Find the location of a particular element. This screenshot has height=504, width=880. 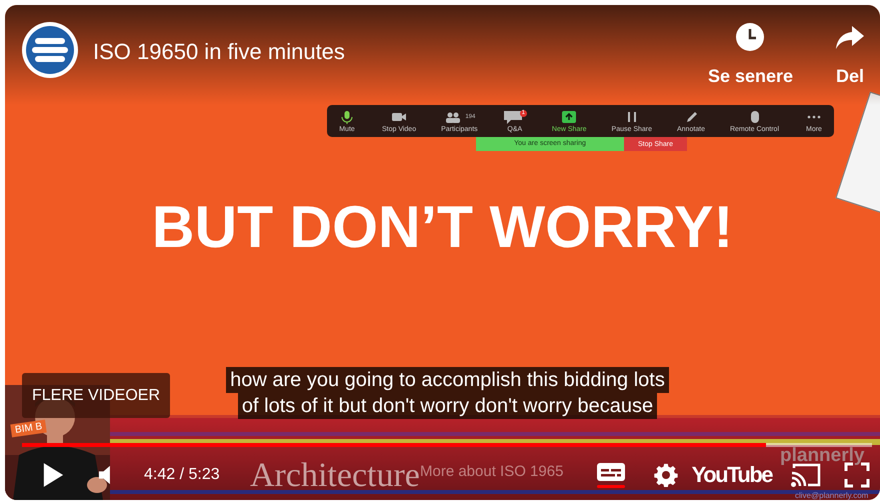

brand-logo: YouTube is located at coordinates (732, 475).